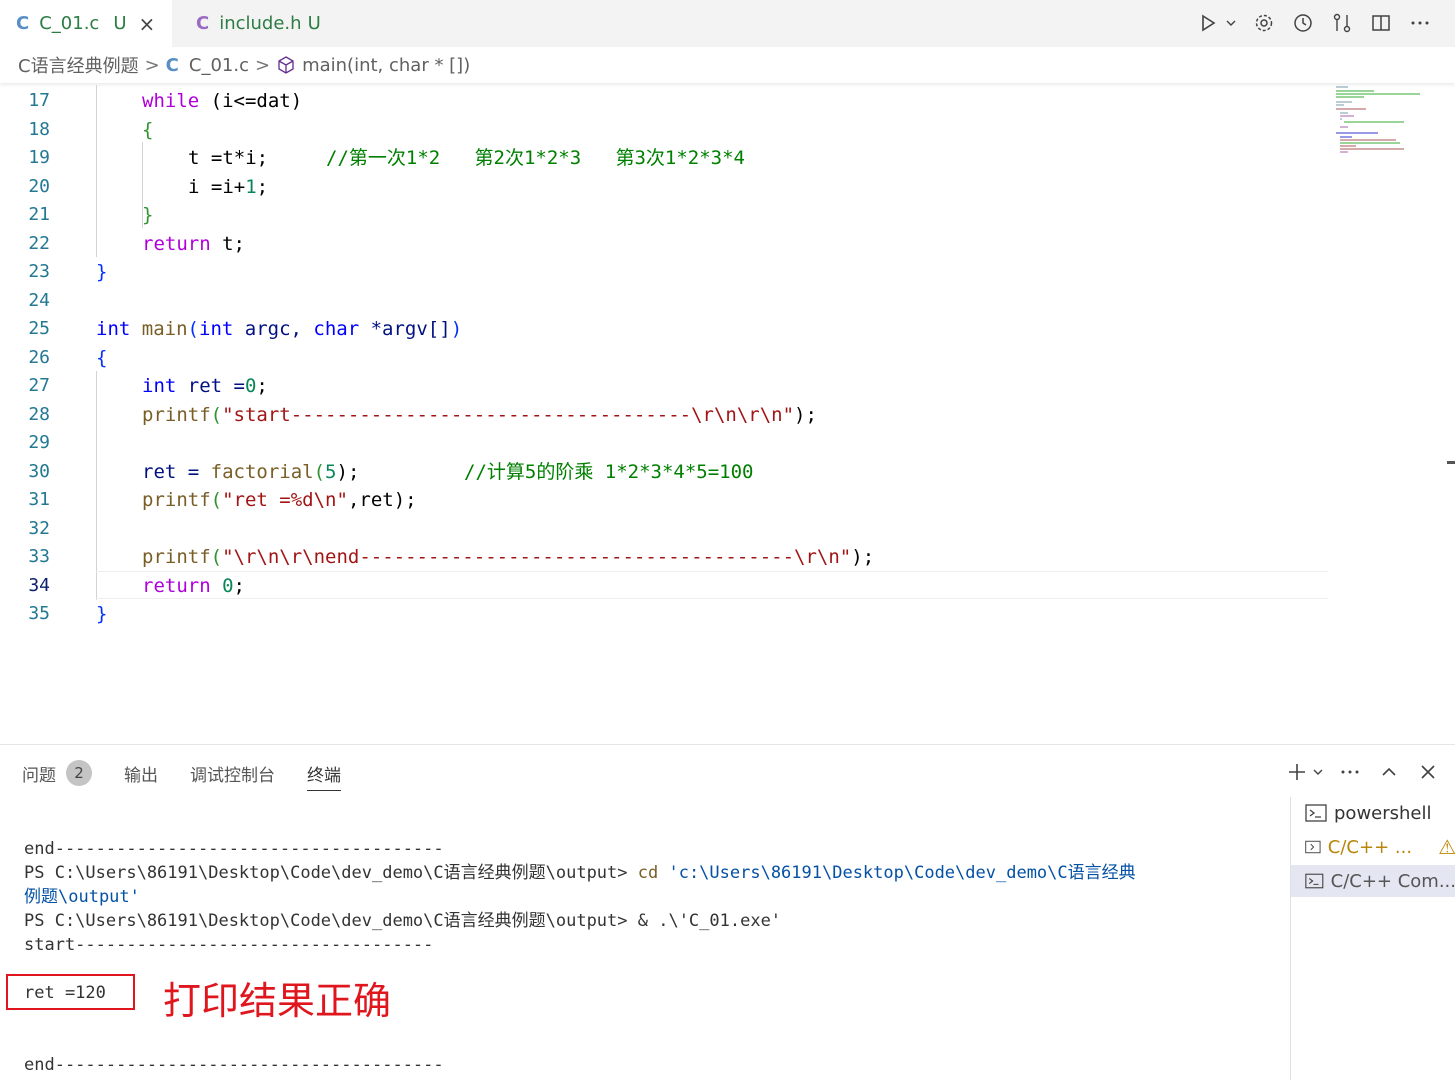  What do you see at coordinates (277, 1001) in the screenshot?
I see `annotation-text: 打印结果正确` at bounding box center [277, 1001].